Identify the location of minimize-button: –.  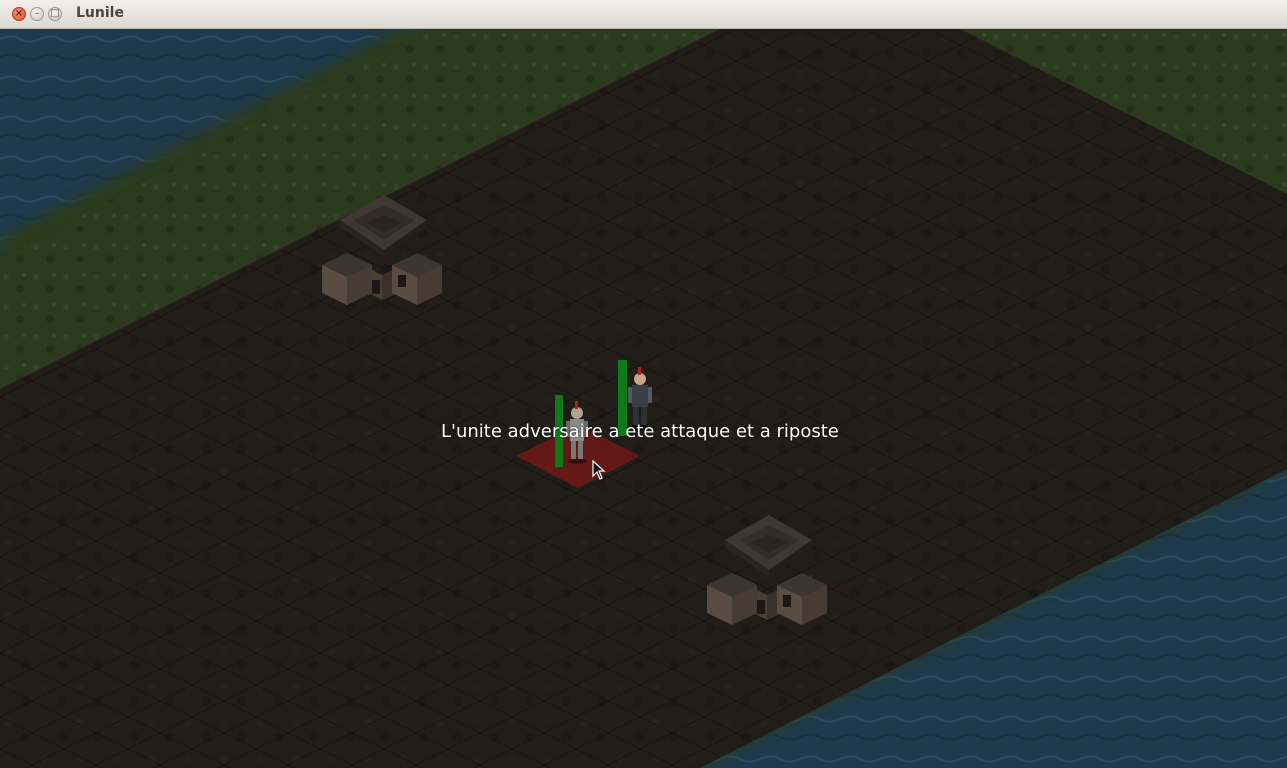
(37, 14).